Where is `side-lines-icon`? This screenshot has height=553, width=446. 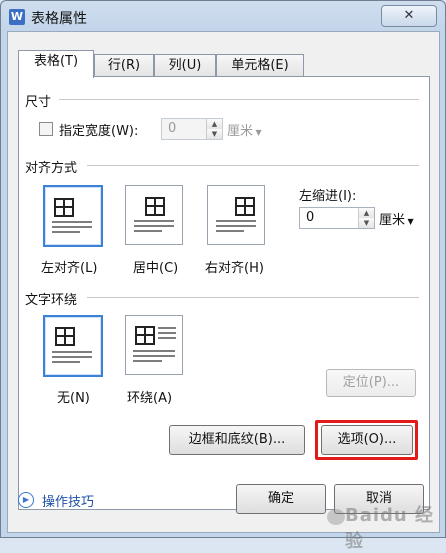 side-lines-icon is located at coordinates (167, 334).